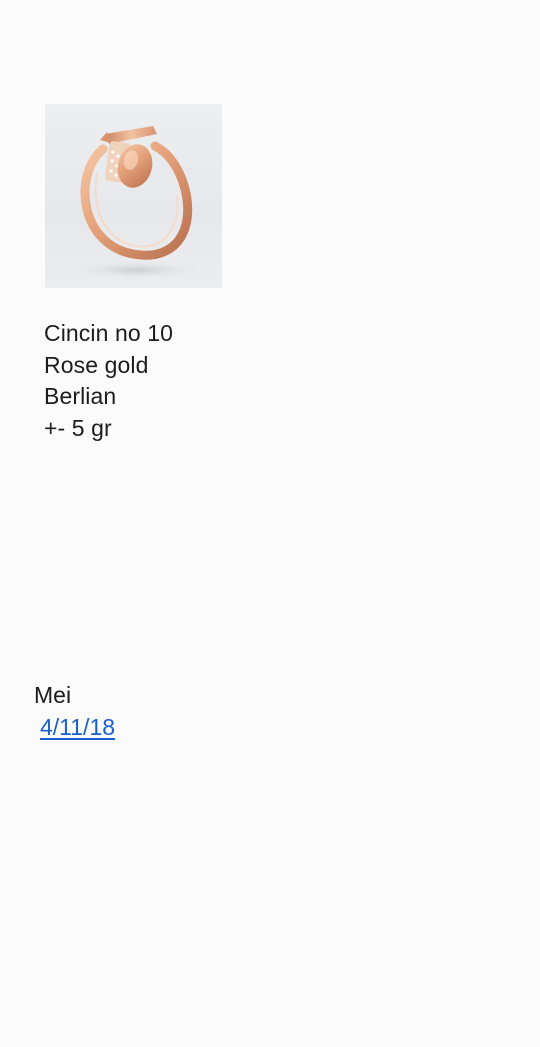 This screenshot has width=540, height=1047. I want to click on date-block: Mei 4/11/18, so click(74, 711).